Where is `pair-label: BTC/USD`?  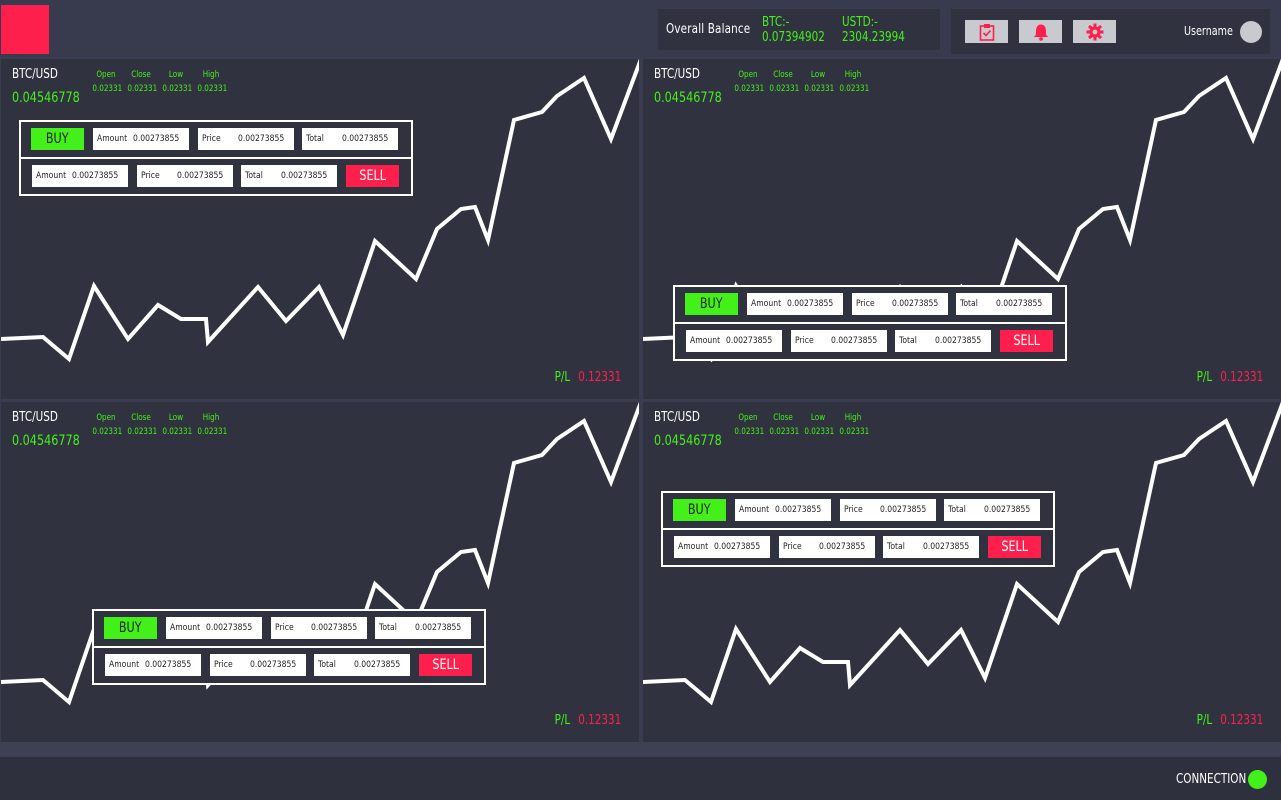 pair-label: BTC/USD is located at coordinates (35, 417).